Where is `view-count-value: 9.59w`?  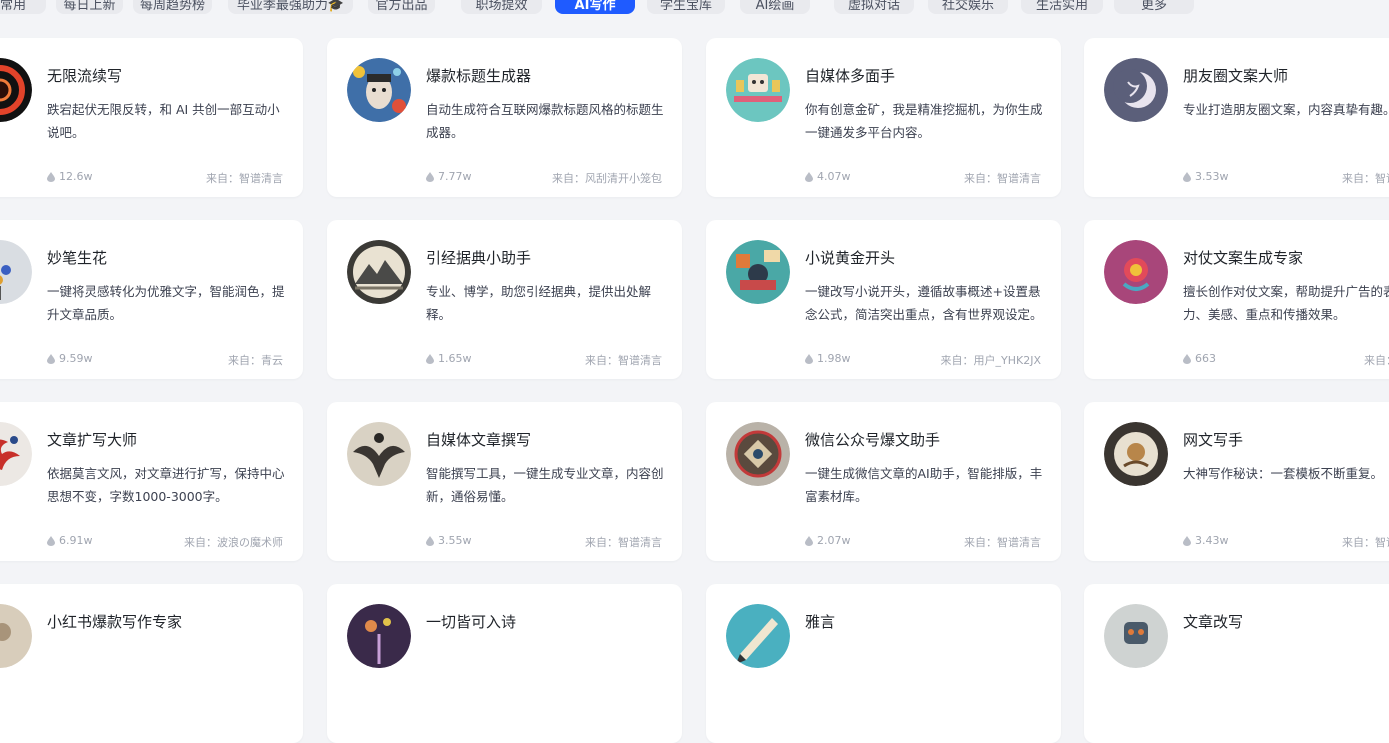
view-count-value: 9.59w is located at coordinates (76, 358).